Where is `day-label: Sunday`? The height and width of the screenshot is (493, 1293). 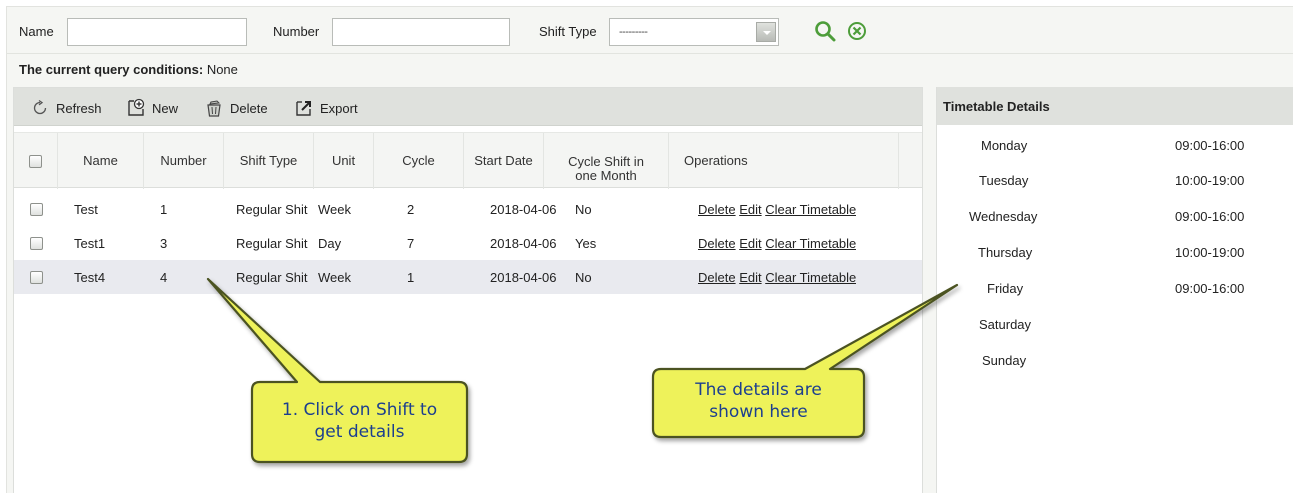
day-label: Sunday is located at coordinates (1004, 360).